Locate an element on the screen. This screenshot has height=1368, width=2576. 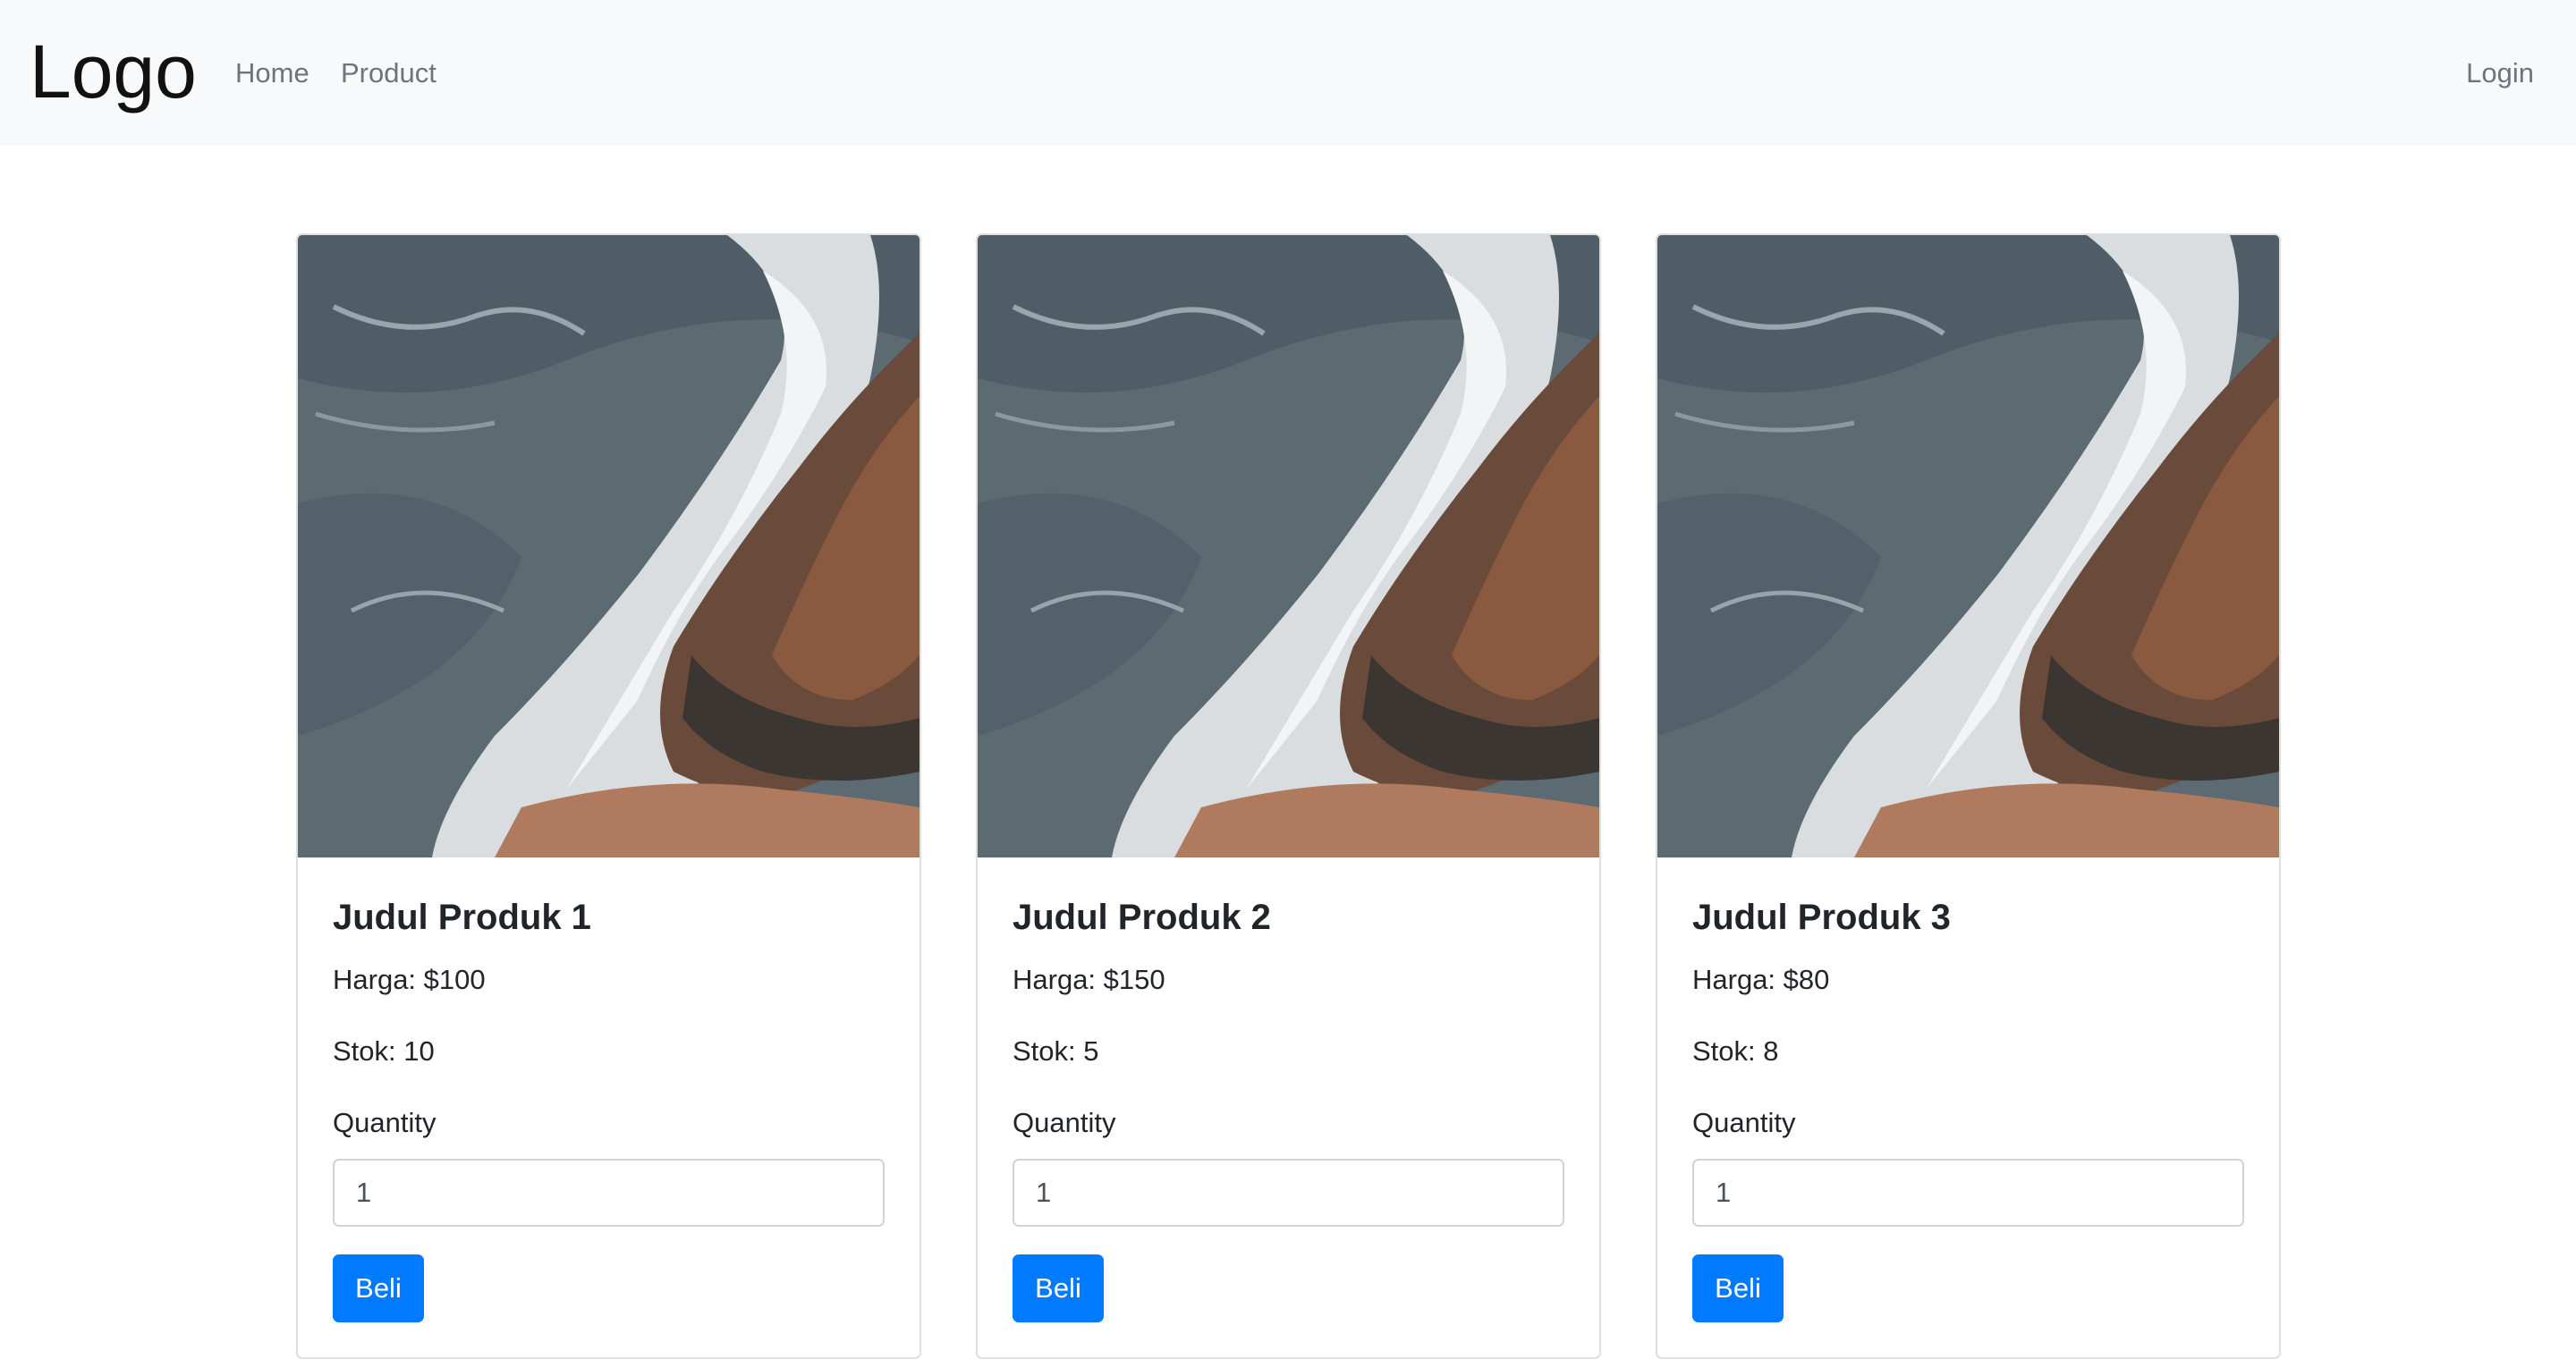
navbar: Logo Home Product Login is located at coordinates (1288, 73).